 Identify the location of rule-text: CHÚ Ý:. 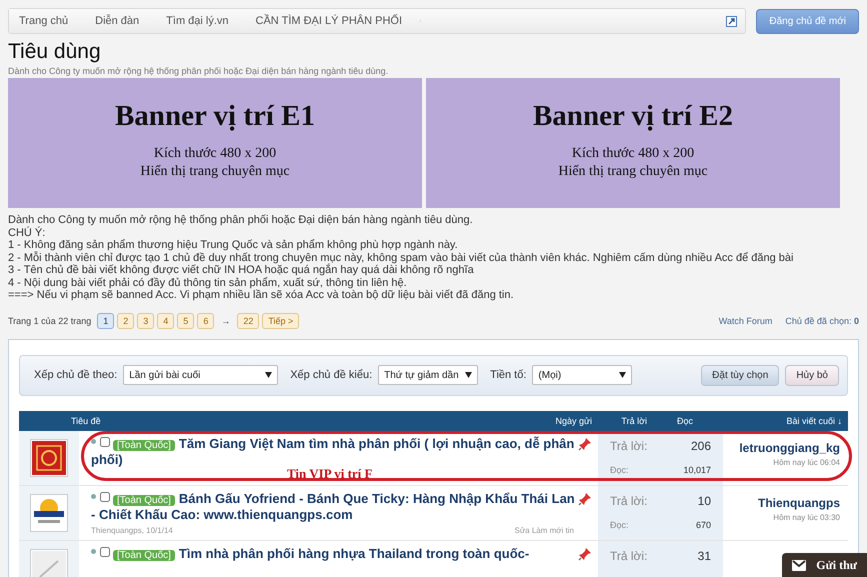
(27, 232).